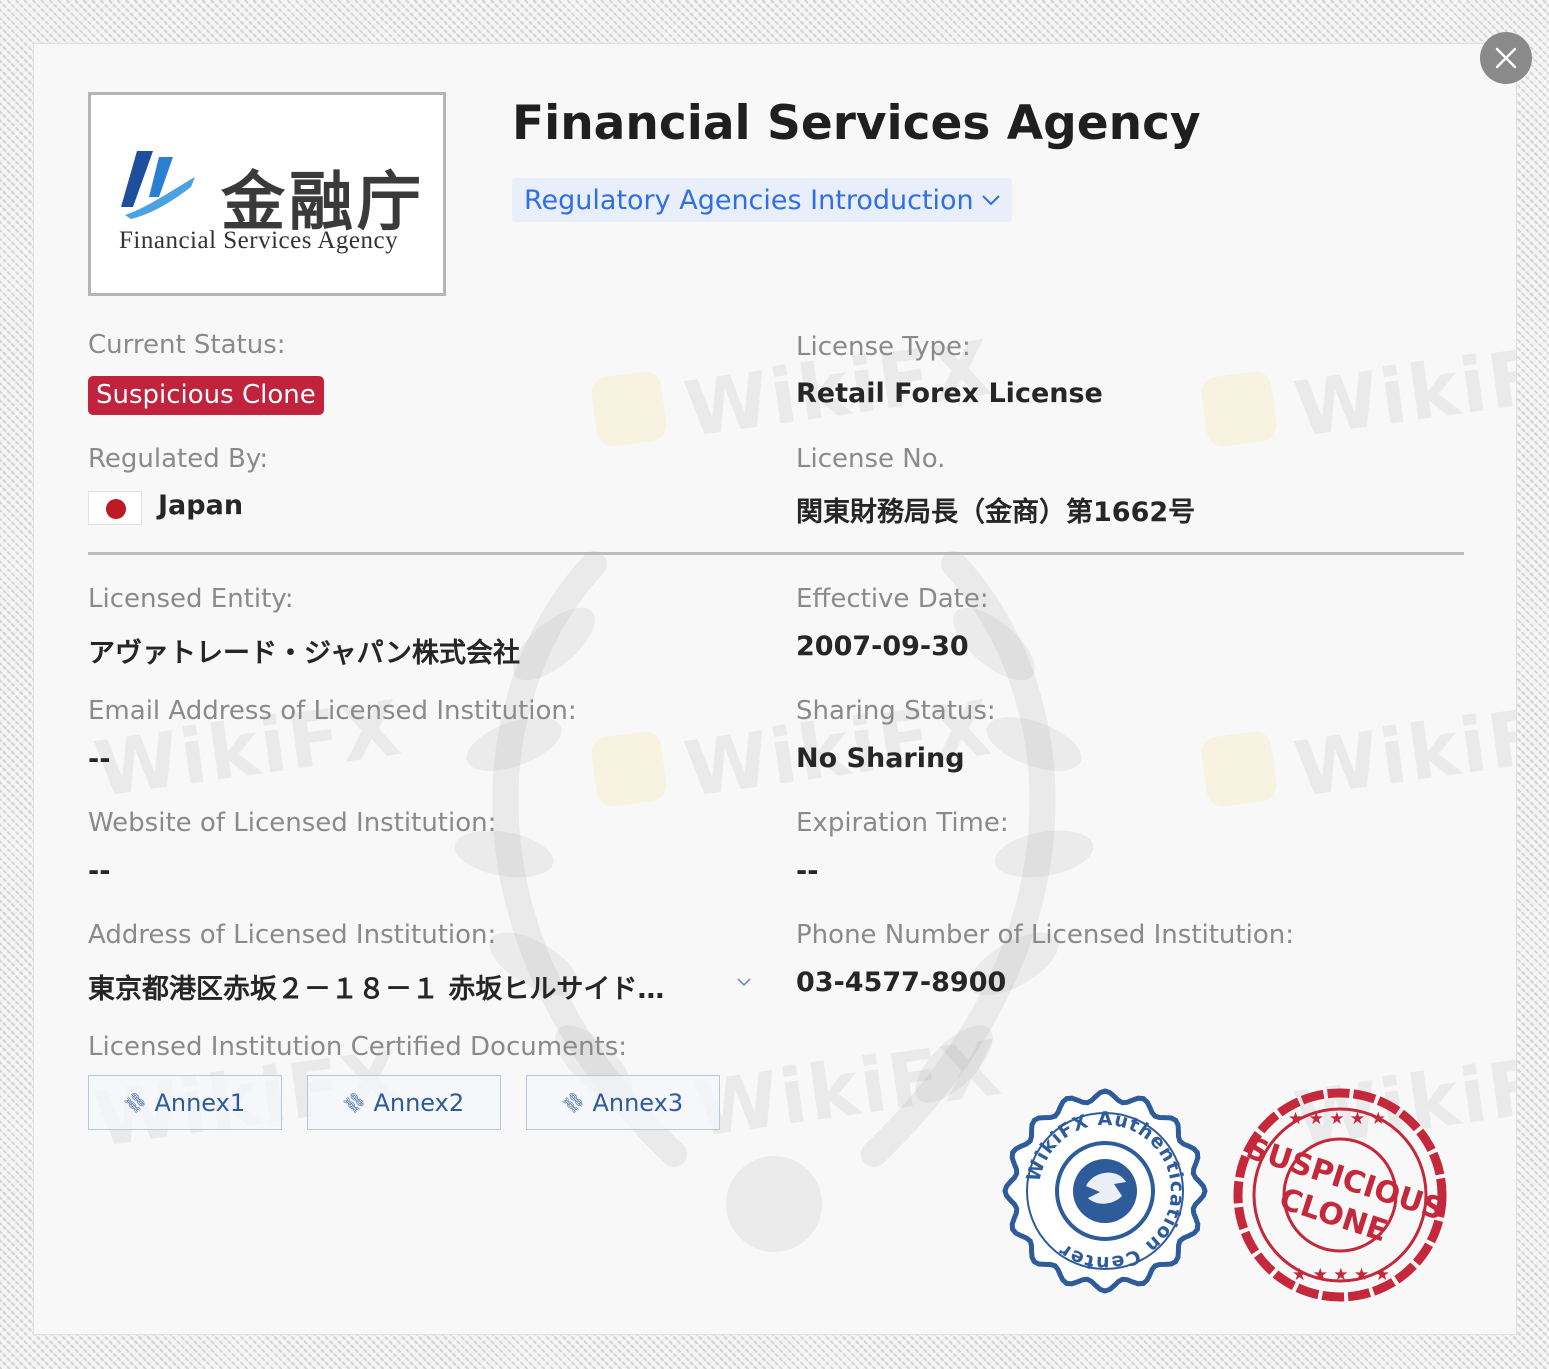  What do you see at coordinates (419, 1102) in the screenshot?
I see `annex-2-label: Annex2` at bounding box center [419, 1102].